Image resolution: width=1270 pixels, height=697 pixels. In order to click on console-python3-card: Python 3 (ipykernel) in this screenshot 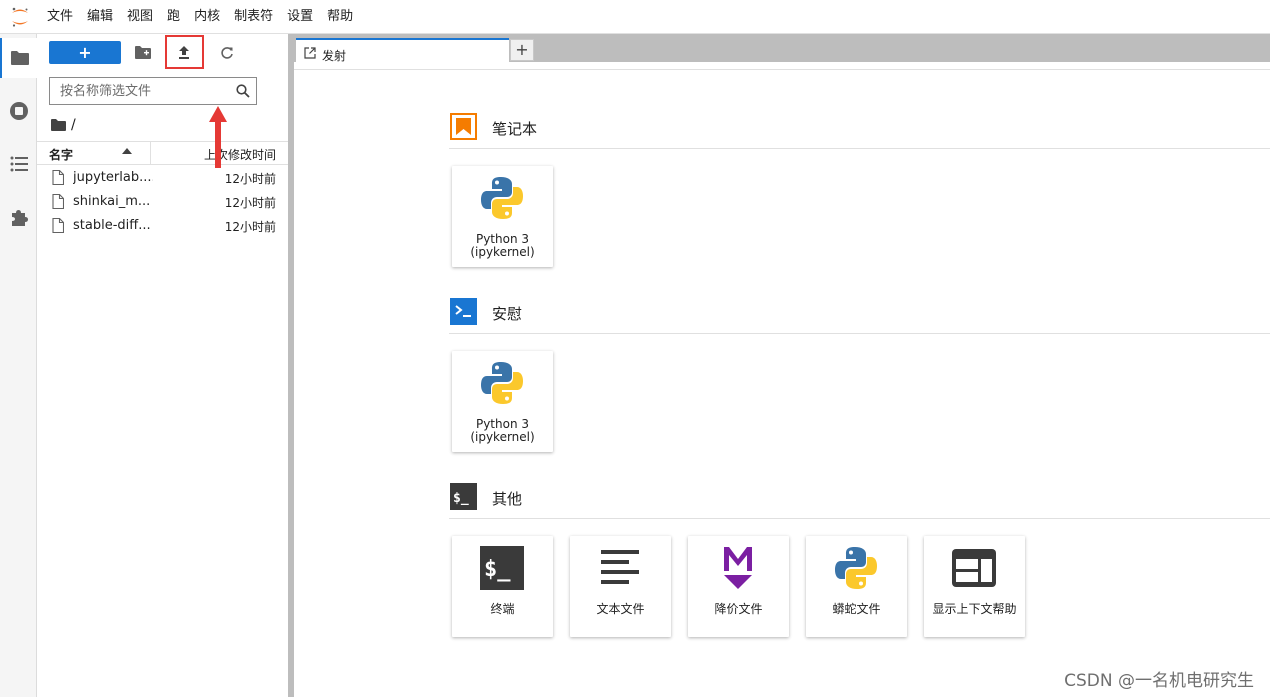, I will do `click(502, 401)`.